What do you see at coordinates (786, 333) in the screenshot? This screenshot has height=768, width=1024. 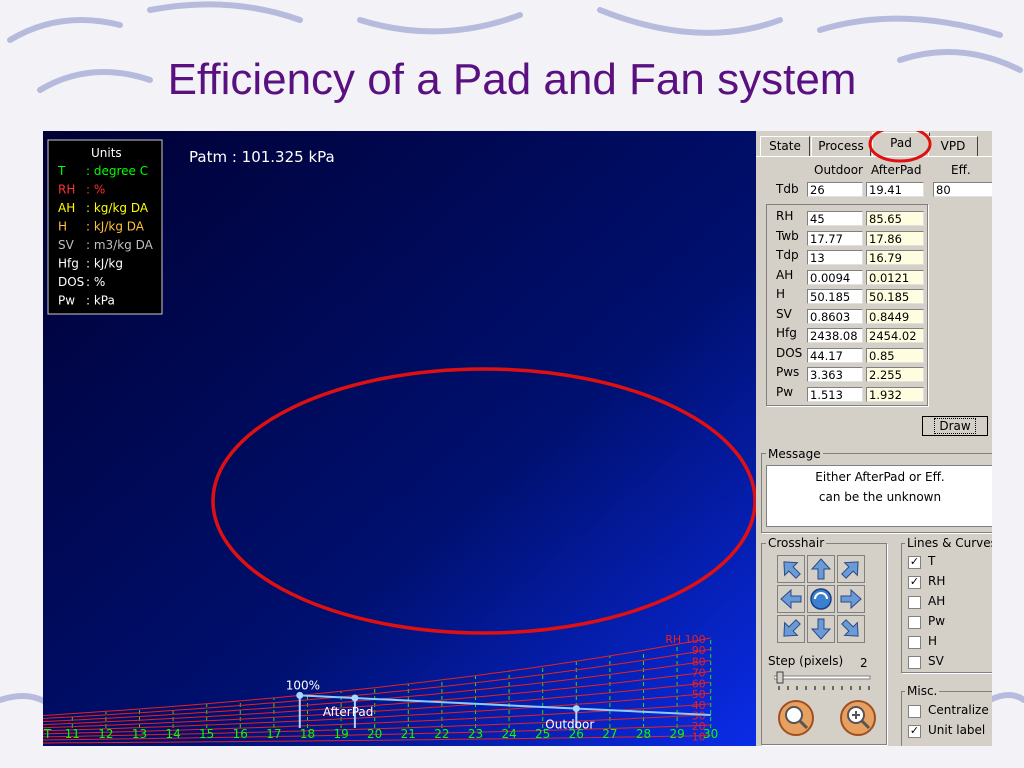 I see `prop-label: Hfg` at bounding box center [786, 333].